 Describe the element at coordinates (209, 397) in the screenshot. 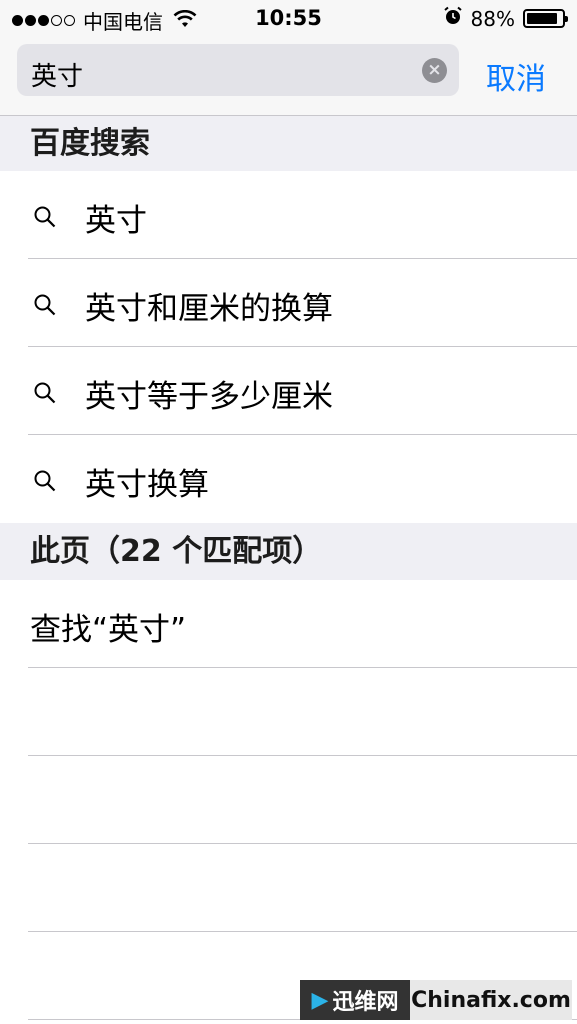

I see `suggestion-label: 英寸等于多少厘米` at that location.